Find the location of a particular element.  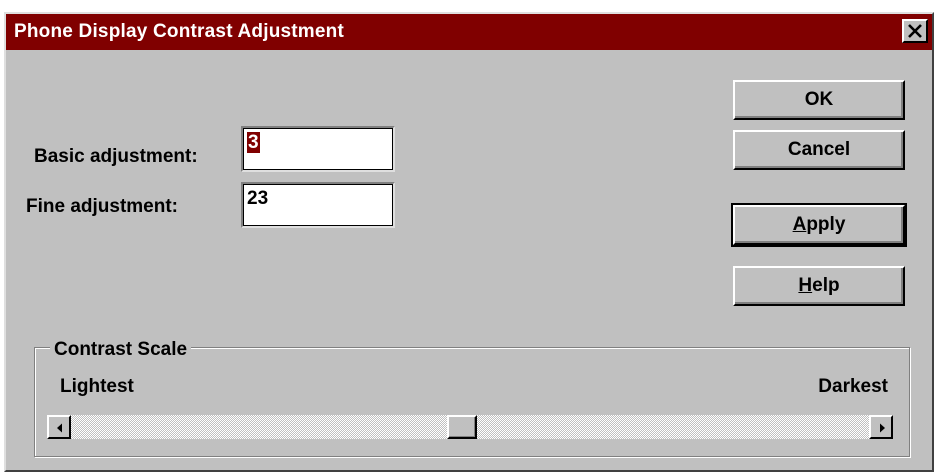

title-bar: Phone Display Contrast Adjustment is located at coordinates (469, 32).